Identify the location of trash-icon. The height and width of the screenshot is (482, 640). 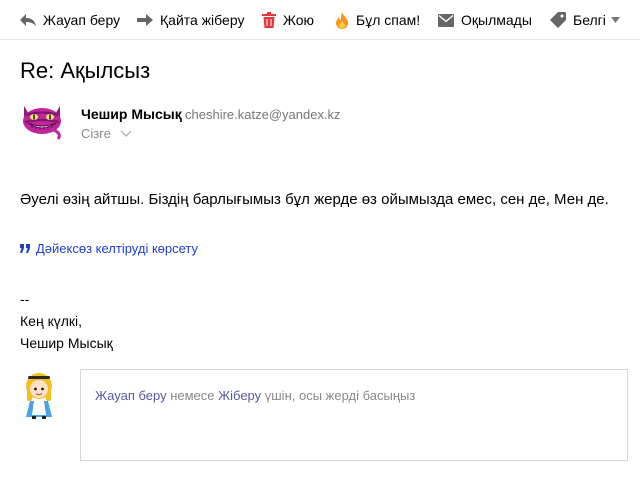
(269, 20).